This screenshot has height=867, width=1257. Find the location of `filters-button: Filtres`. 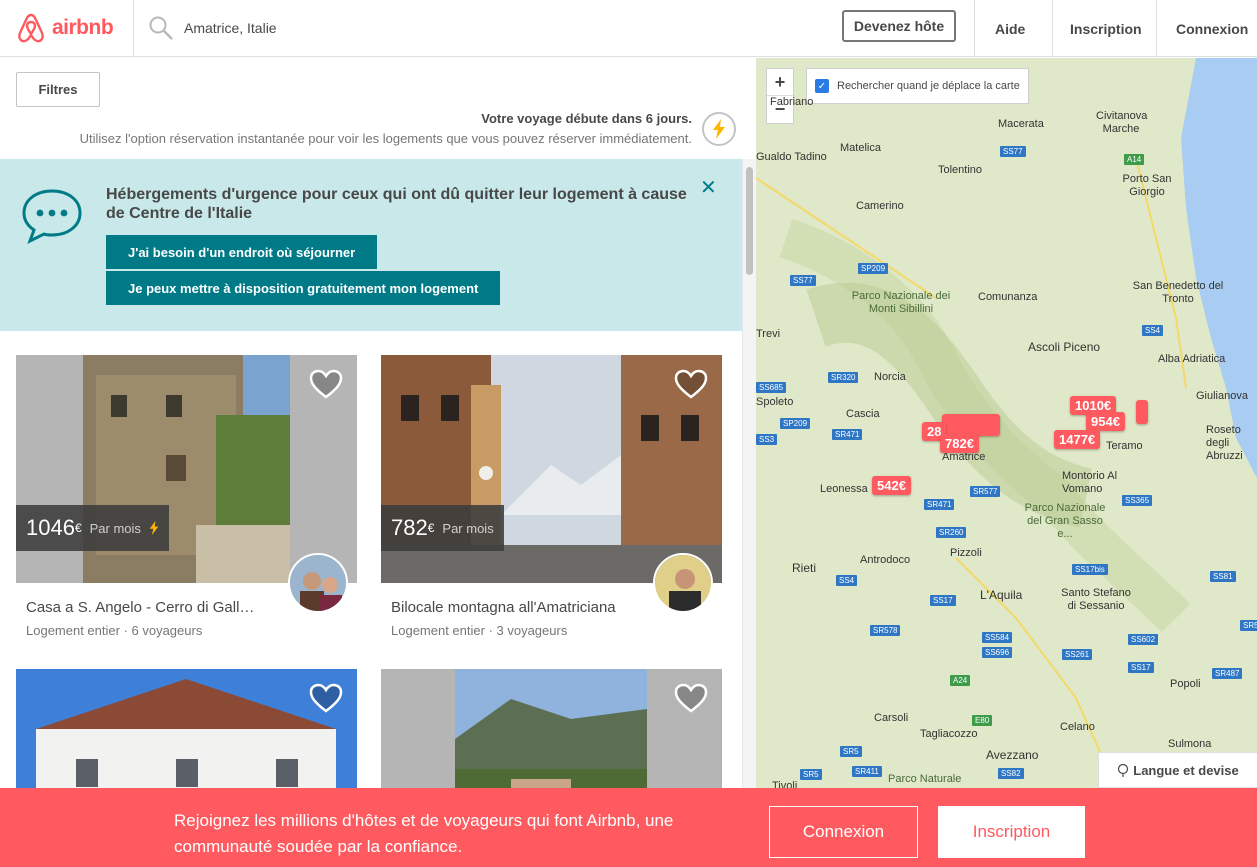

filters-button: Filtres is located at coordinates (58, 89).